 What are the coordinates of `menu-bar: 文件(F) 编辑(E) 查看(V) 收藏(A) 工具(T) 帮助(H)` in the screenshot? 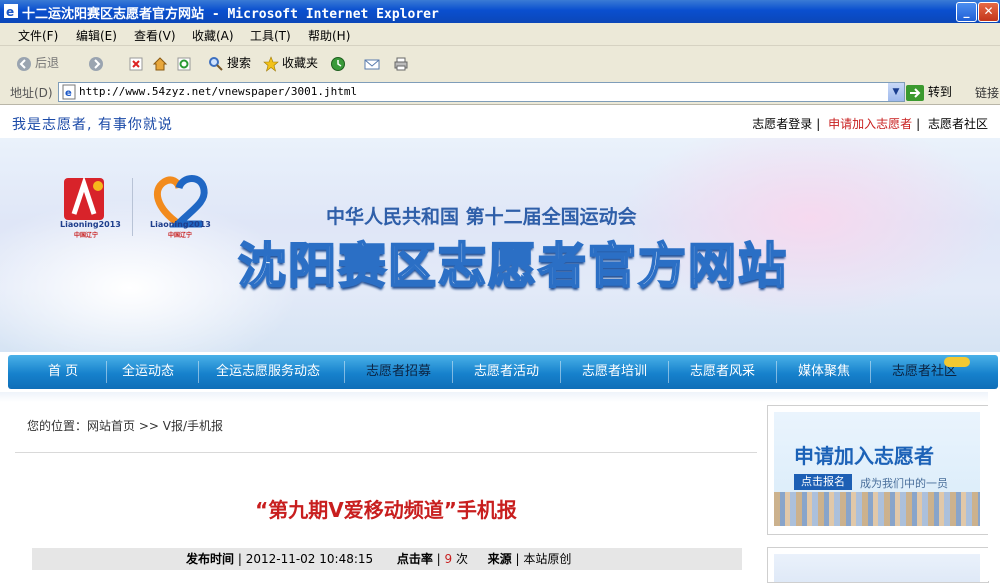 It's located at (500, 34).